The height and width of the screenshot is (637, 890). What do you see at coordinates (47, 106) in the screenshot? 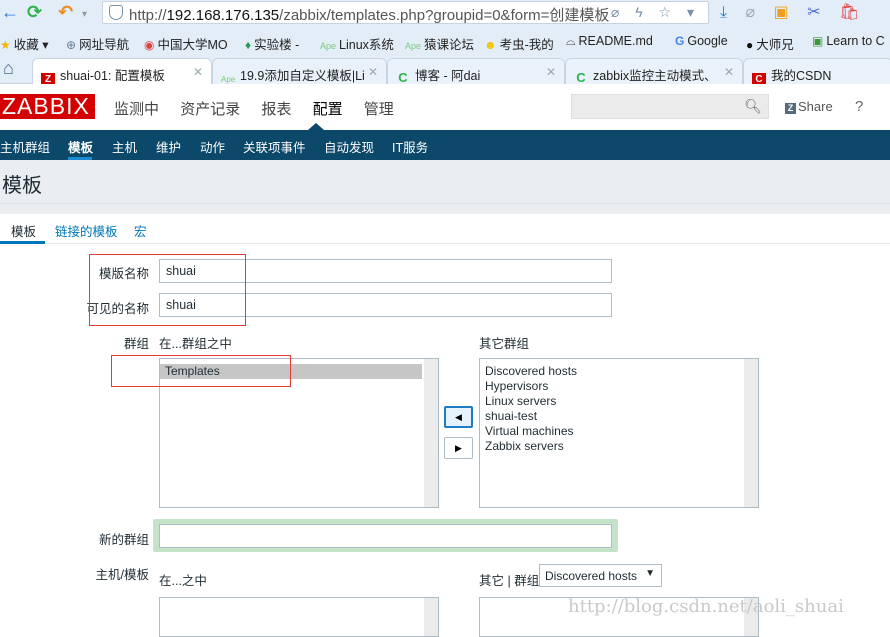
I see `zabbix-logo: ZABBIX` at bounding box center [47, 106].